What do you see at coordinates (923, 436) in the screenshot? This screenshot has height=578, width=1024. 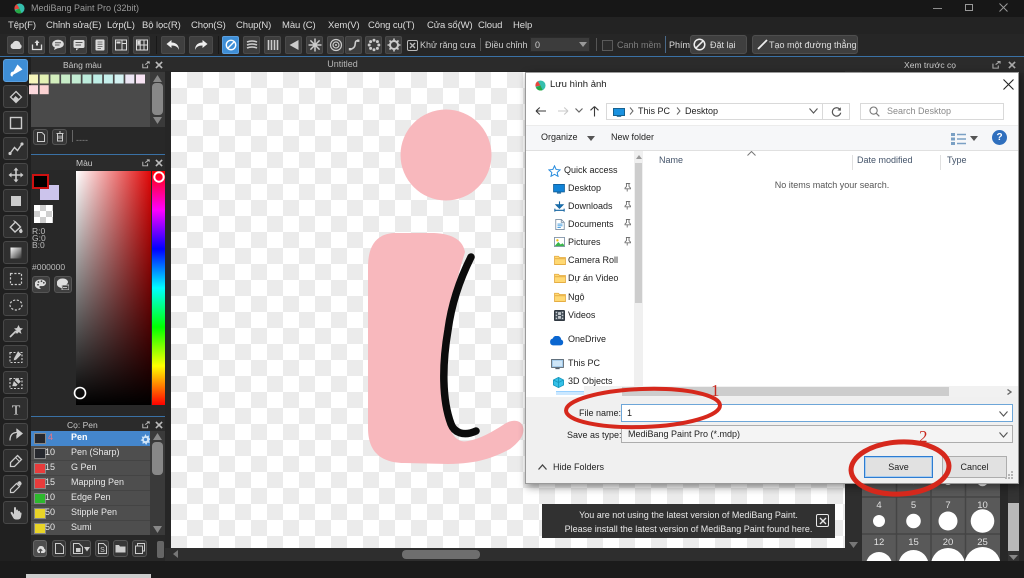 I see `svg-text: 2` at bounding box center [923, 436].